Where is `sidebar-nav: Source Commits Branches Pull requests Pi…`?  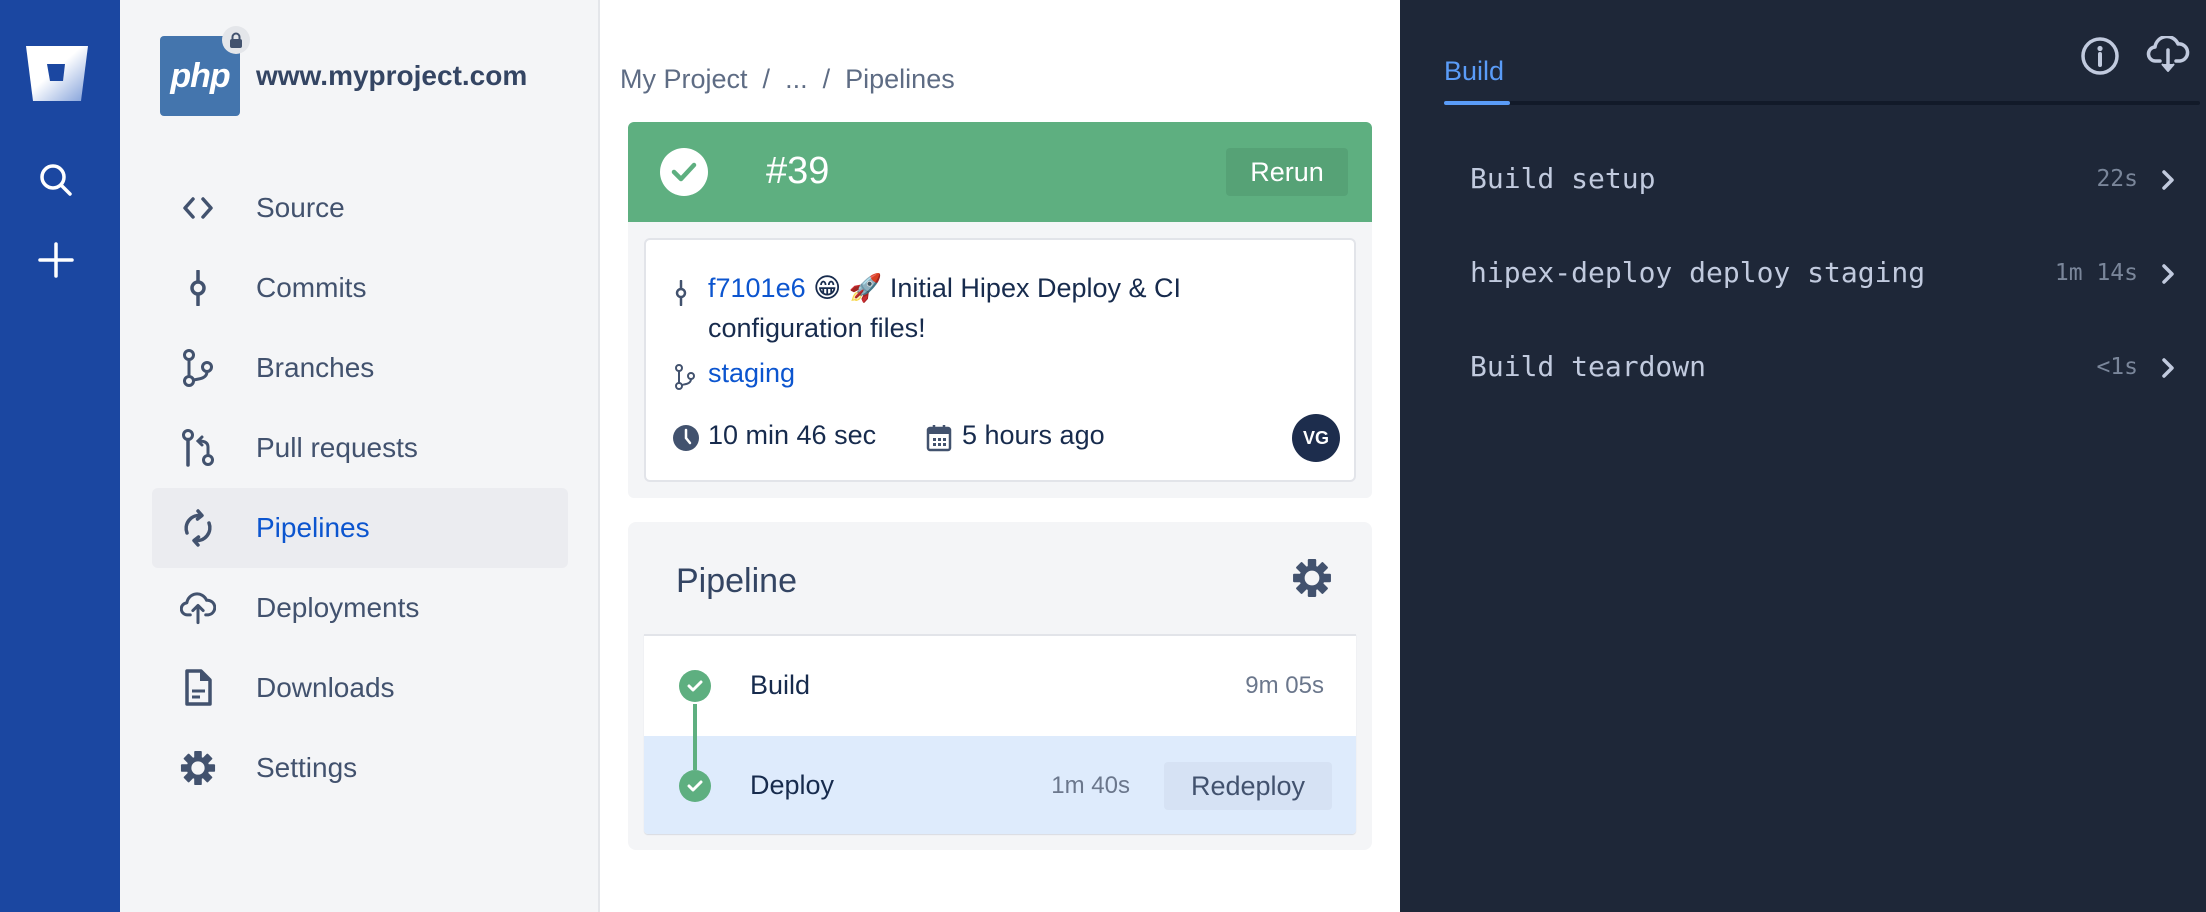 sidebar-nav: Source Commits Branches Pull requests Pi… is located at coordinates (360, 488).